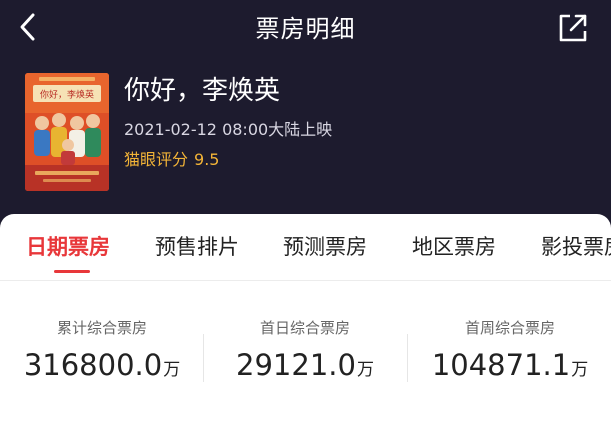  What do you see at coordinates (454, 247) in the screenshot?
I see `tab-regional-box-office: 地区票房` at bounding box center [454, 247].